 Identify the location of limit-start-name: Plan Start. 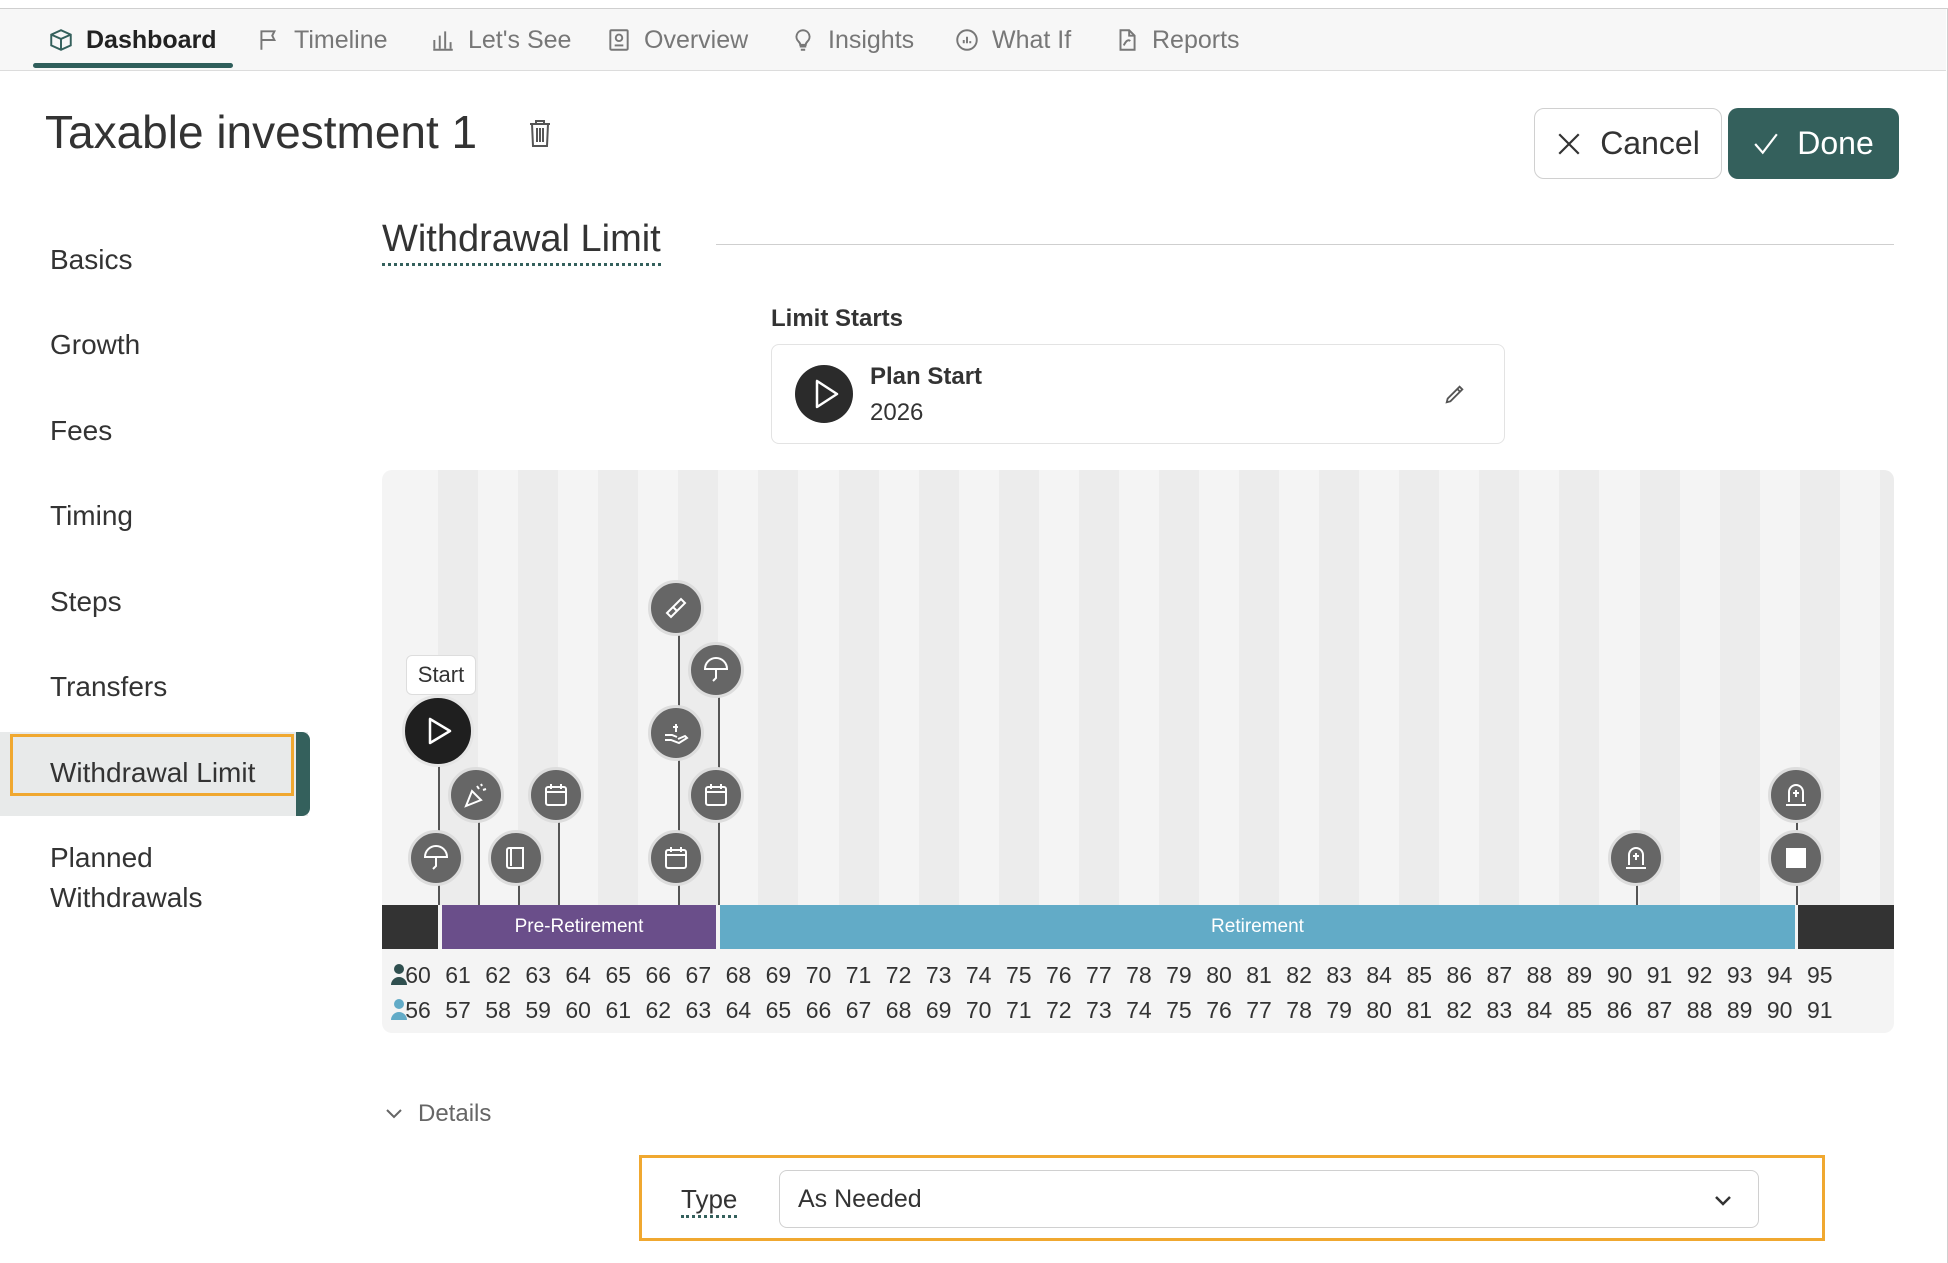
(926, 376).